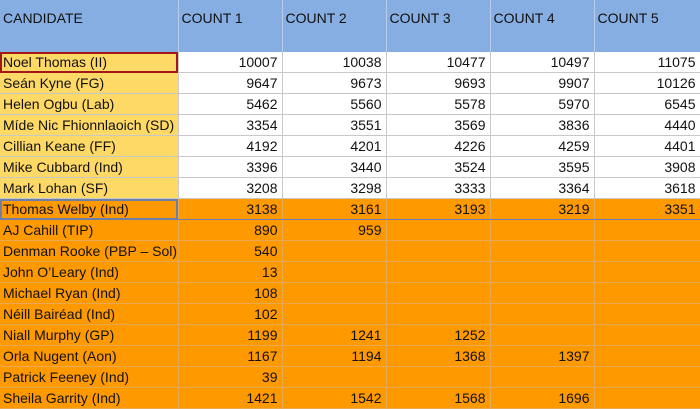  Describe the element at coordinates (542, 146) in the screenshot. I see `count-4-cell: 4259` at that location.